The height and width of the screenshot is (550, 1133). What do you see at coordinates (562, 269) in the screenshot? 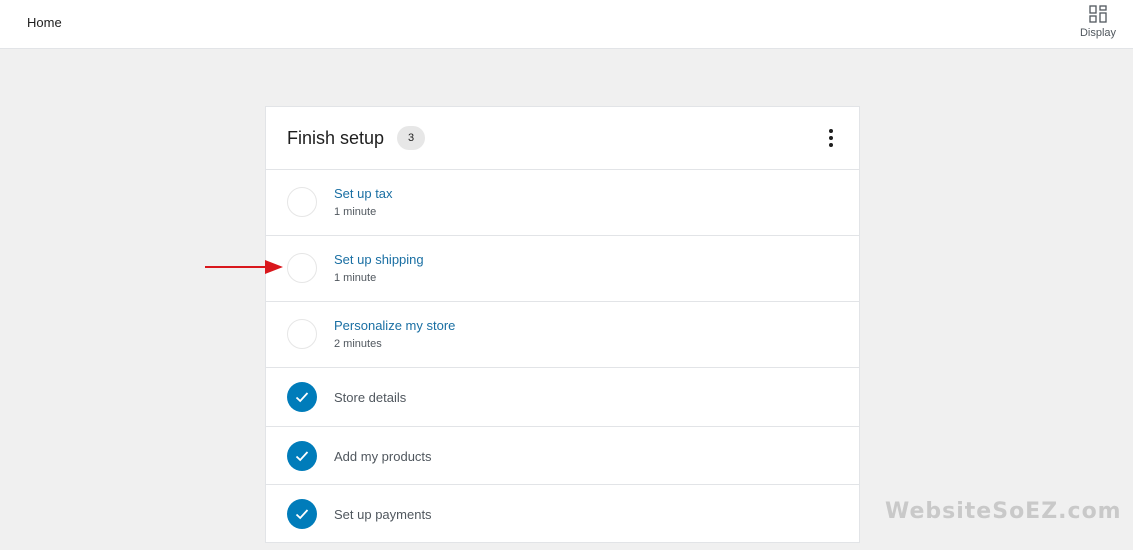
I see `task-set-up-shipping: Set up shipping 1 minute` at bounding box center [562, 269].